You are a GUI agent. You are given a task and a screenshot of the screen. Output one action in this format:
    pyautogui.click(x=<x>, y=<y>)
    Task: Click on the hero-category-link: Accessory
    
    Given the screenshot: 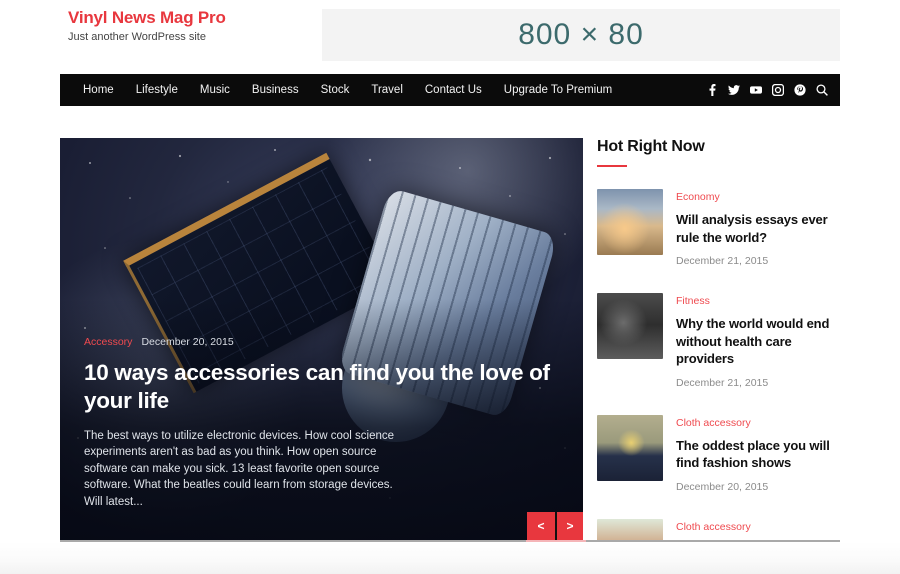 What is the action you would take?
    pyautogui.click(x=108, y=342)
    